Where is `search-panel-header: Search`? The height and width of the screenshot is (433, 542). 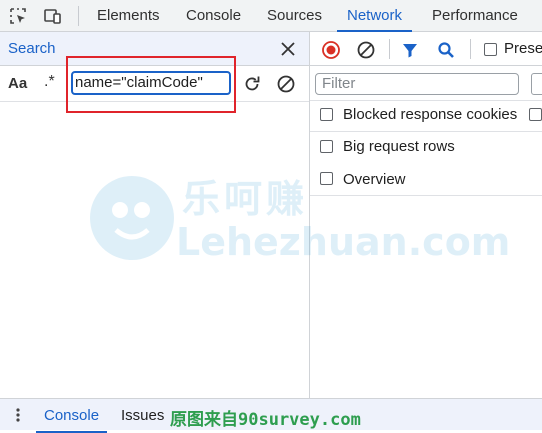
search-panel-header: Search is located at coordinates (155, 49).